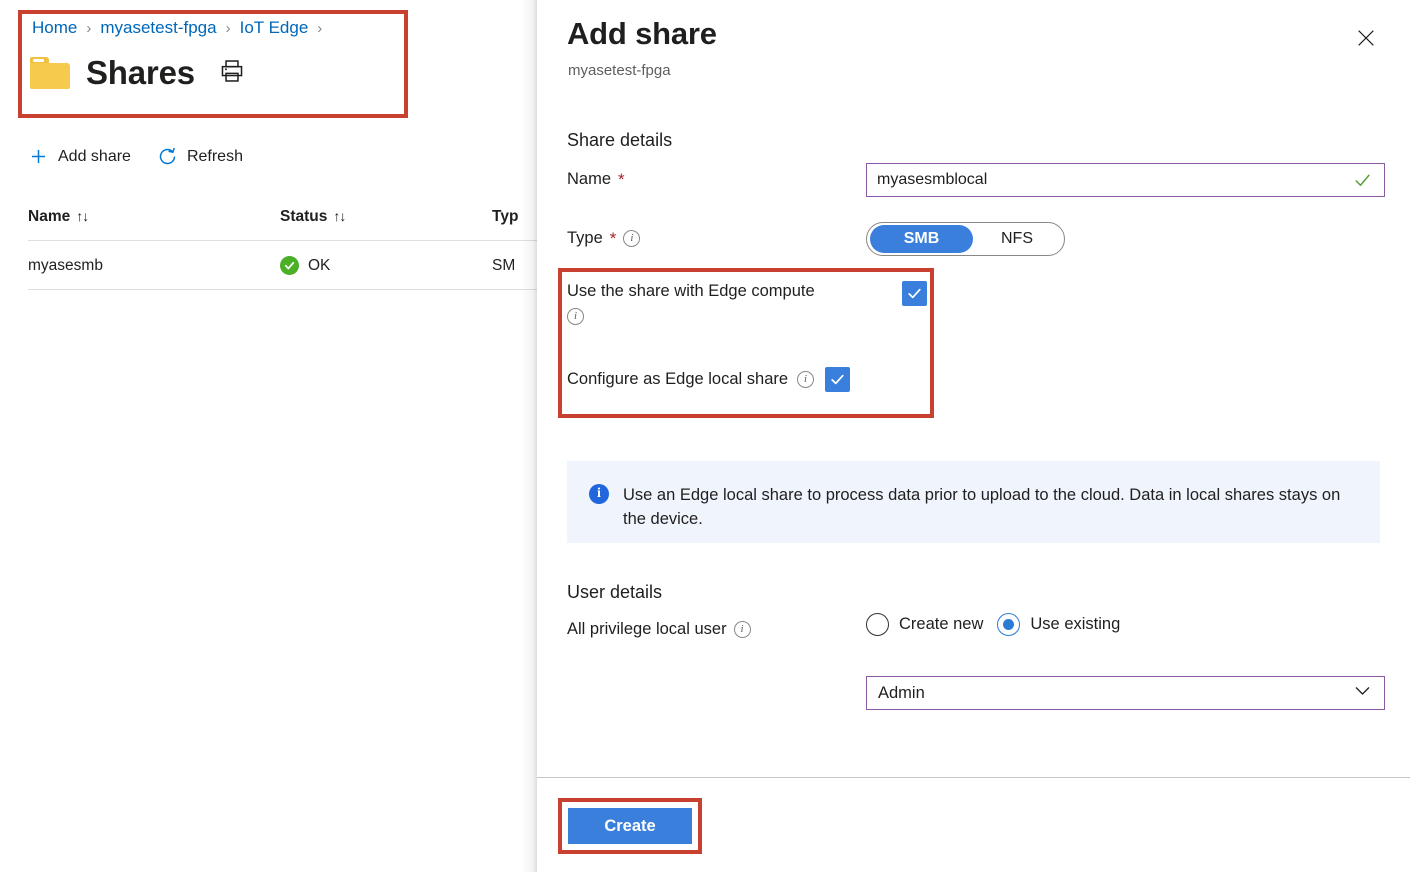 The height and width of the screenshot is (872, 1410). What do you see at coordinates (619, 70) in the screenshot?
I see `panel-subtitle: myasetest-fpga` at bounding box center [619, 70].